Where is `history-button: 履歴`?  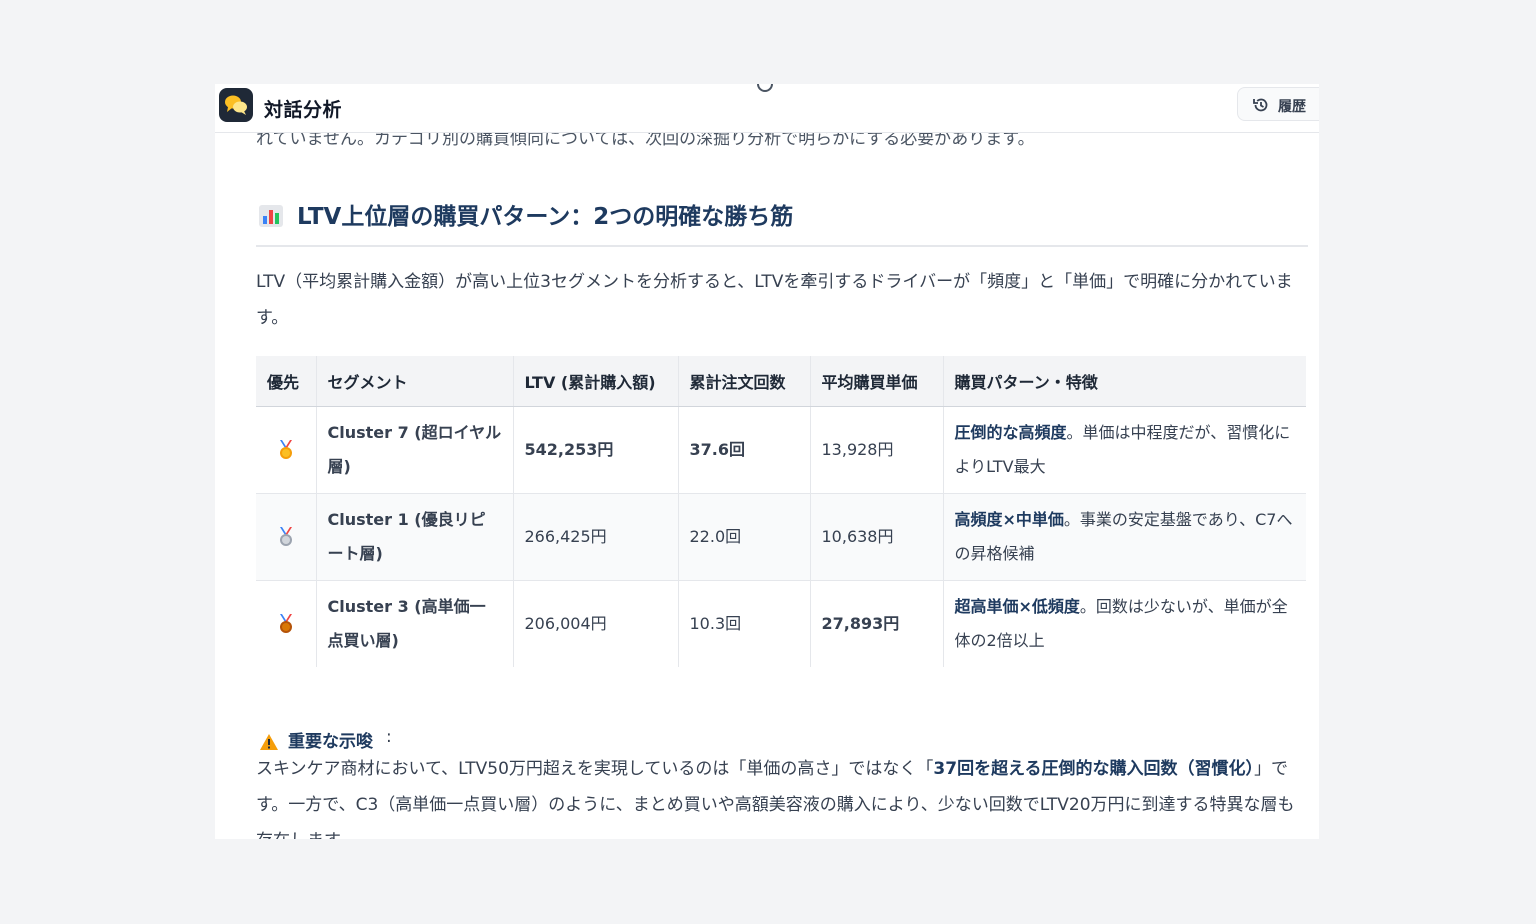 history-button: 履歴 is located at coordinates (1278, 104).